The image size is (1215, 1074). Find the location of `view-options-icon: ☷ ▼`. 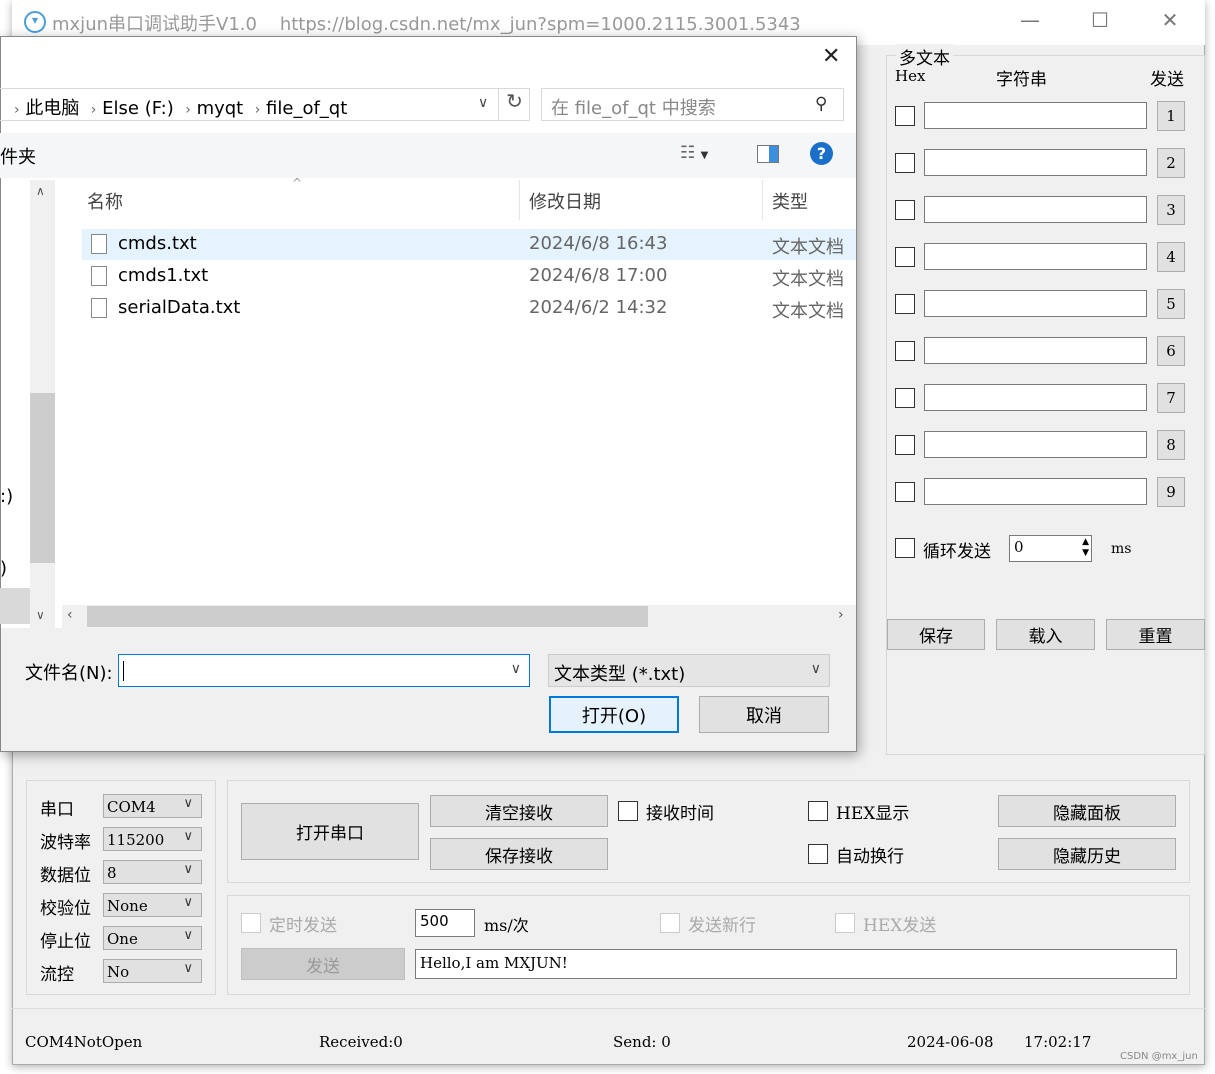

view-options-icon: ☷ ▼ is located at coordinates (694, 153).